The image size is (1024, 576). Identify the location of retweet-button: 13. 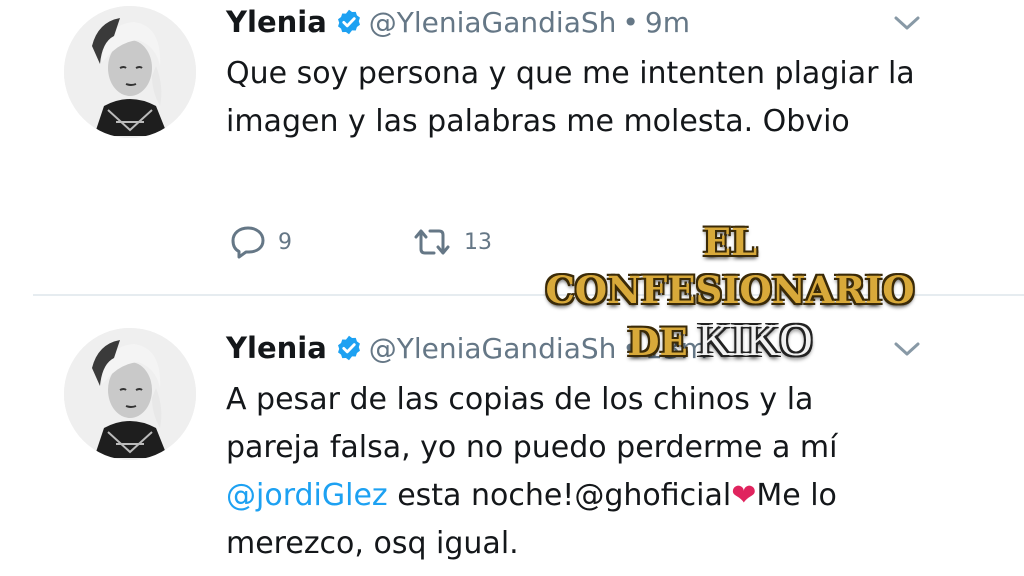
(452, 242).